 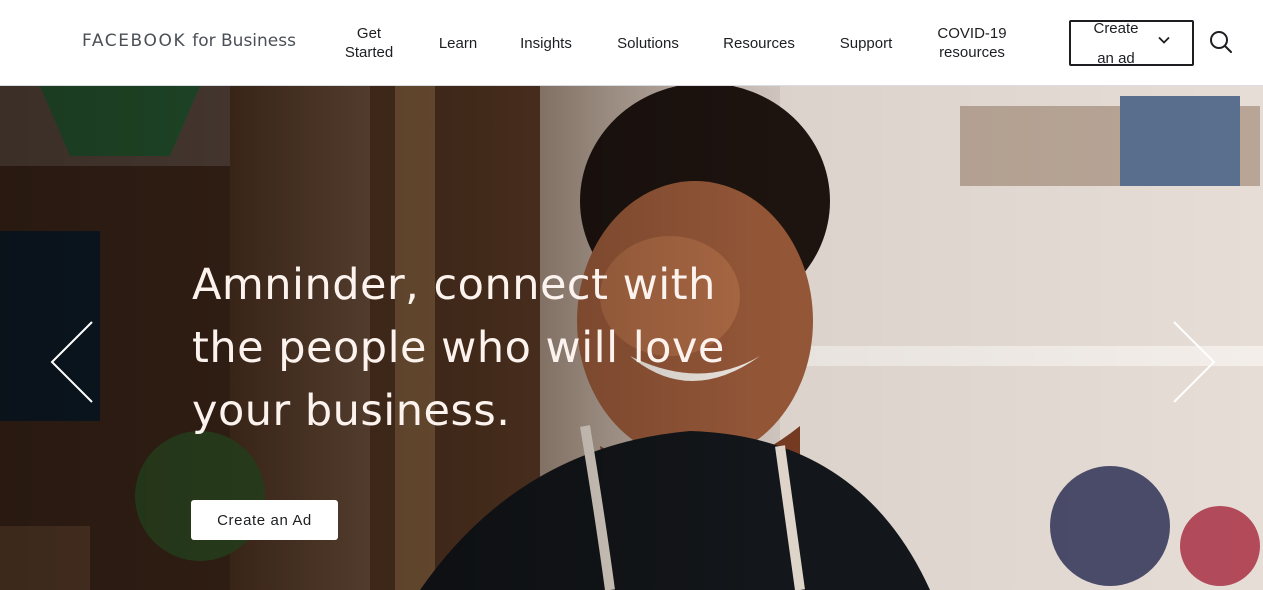 I want to click on nav-support: Support, so click(x=866, y=43).